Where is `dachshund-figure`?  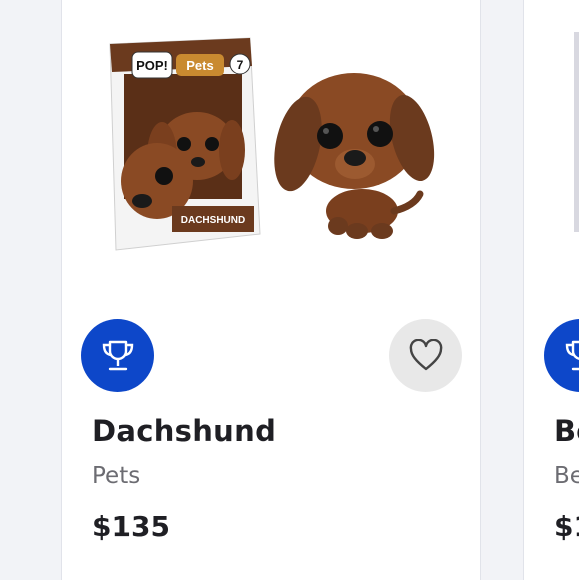 dachshund-figure is located at coordinates (354, 156).